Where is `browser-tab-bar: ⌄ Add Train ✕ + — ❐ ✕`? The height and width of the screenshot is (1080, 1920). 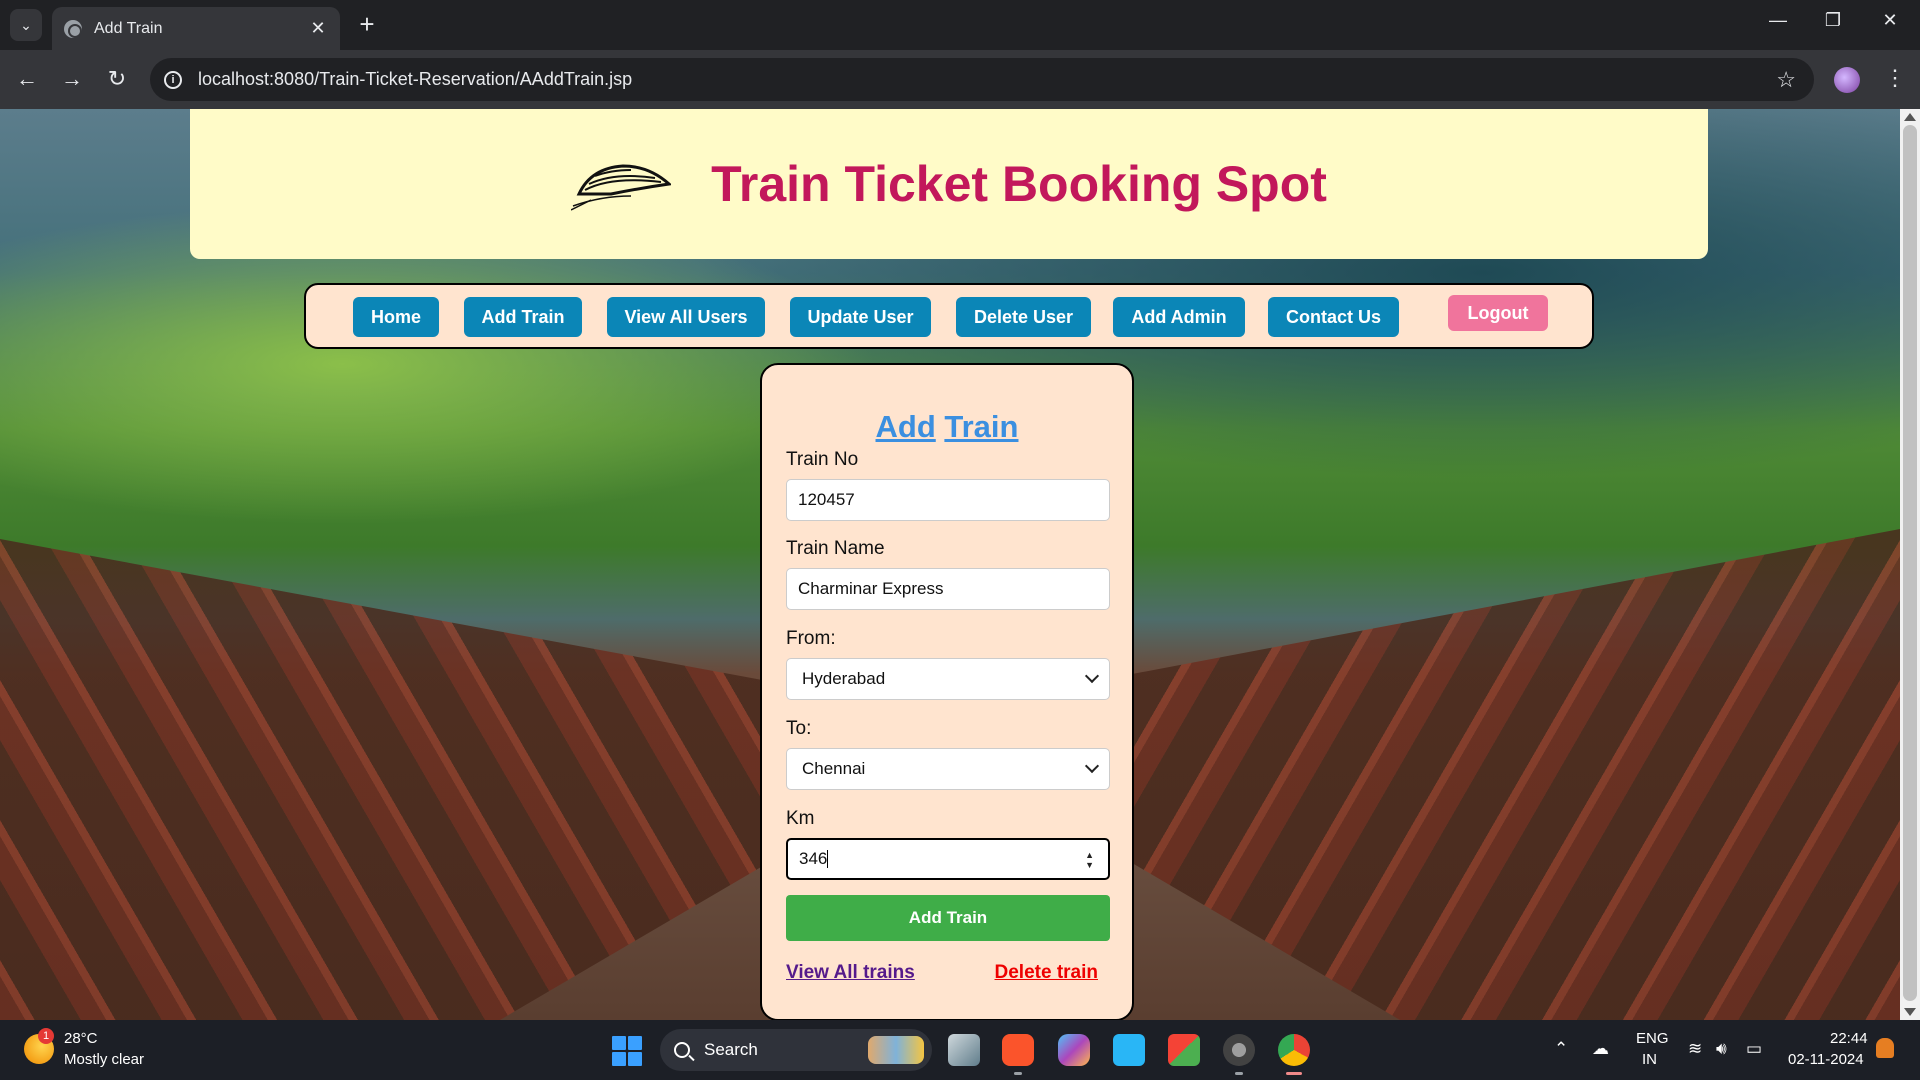
browser-tab-bar: ⌄ Add Train ✕ + — ❐ ✕ is located at coordinates (960, 25).